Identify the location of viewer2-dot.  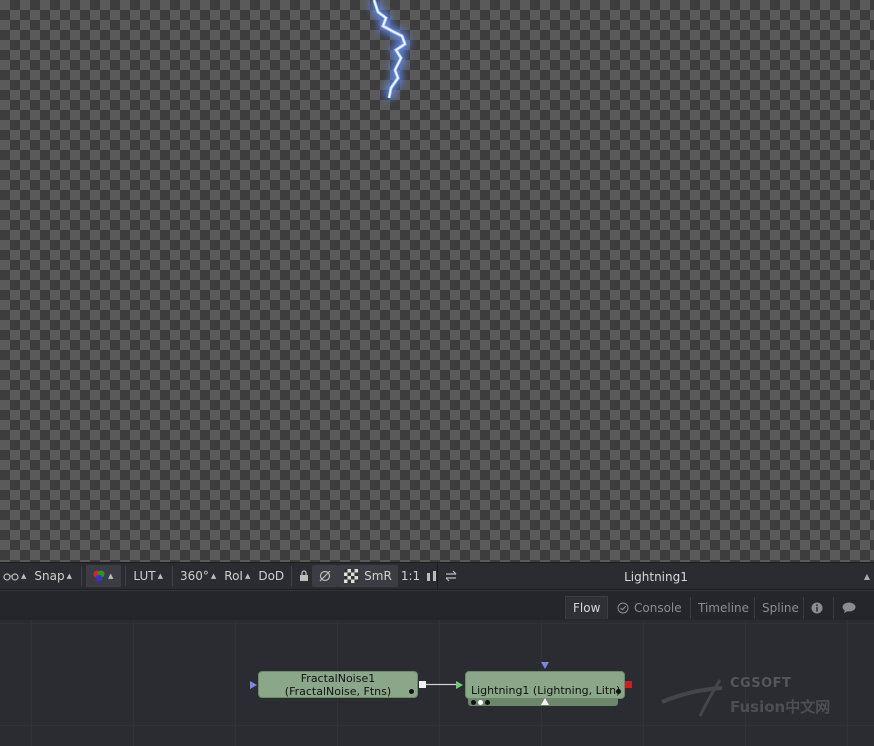
(480, 702).